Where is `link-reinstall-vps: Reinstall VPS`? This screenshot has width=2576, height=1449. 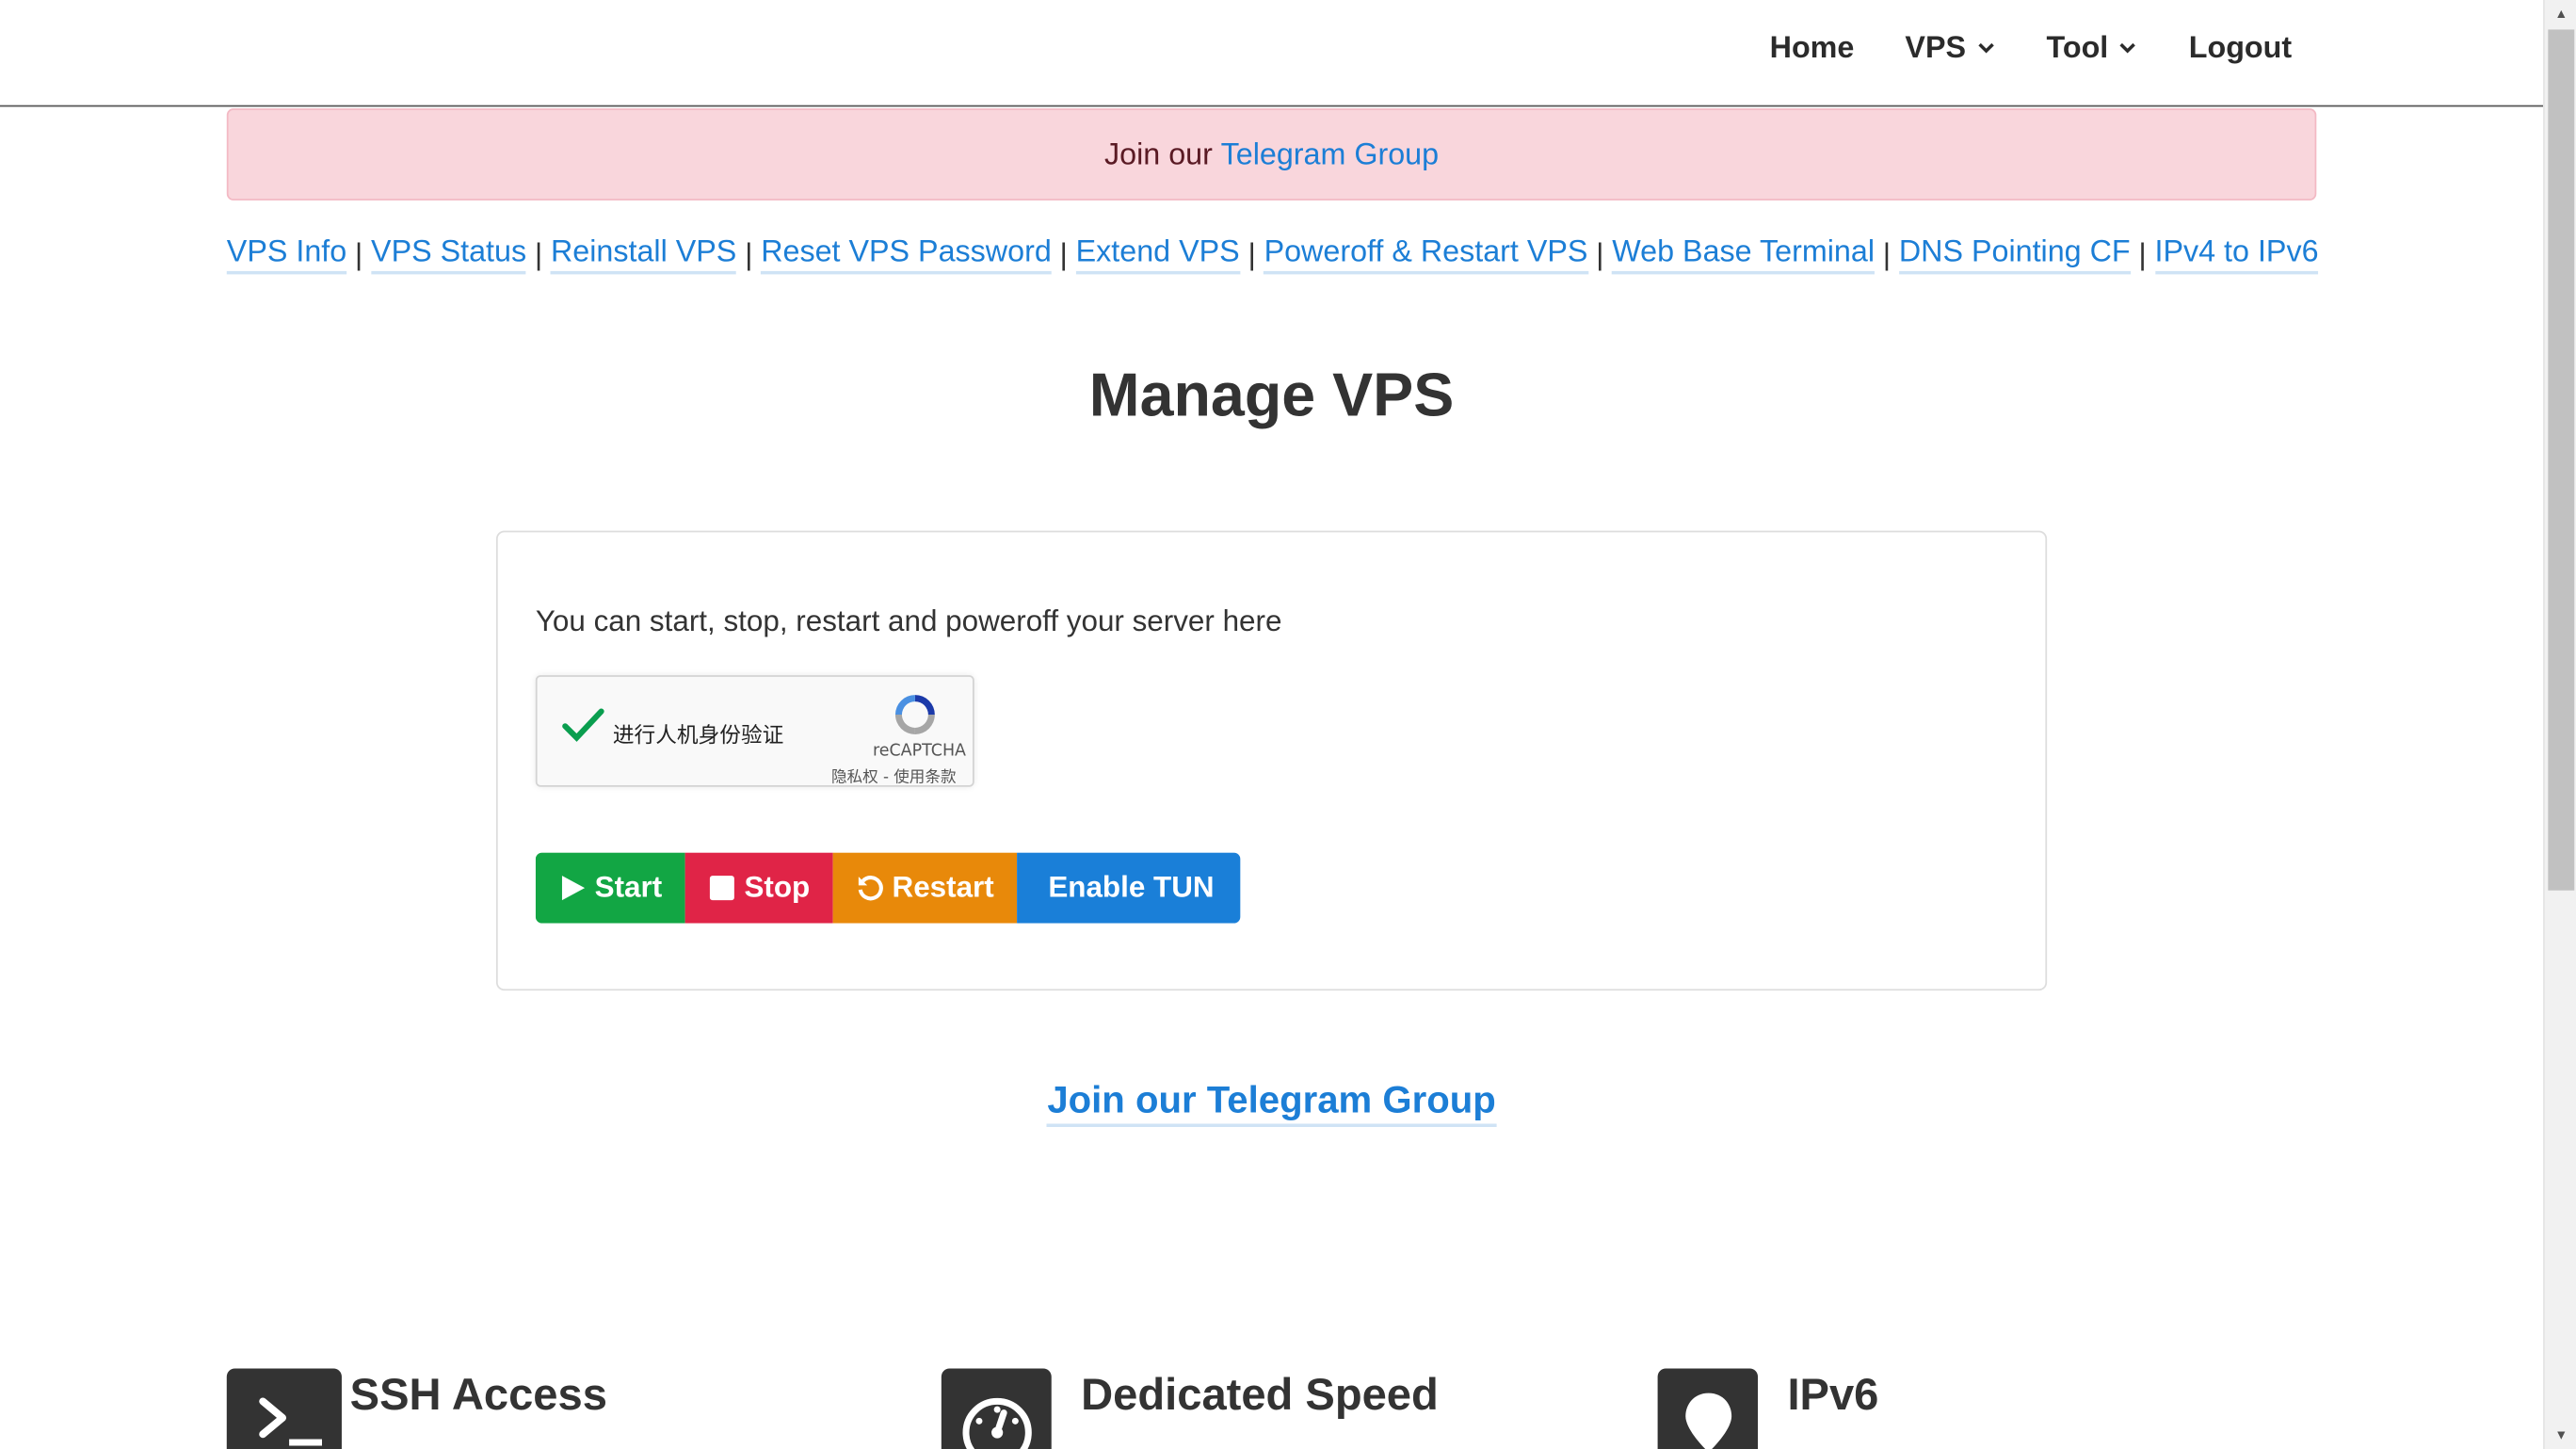
link-reinstall-vps: Reinstall VPS is located at coordinates (643, 254).